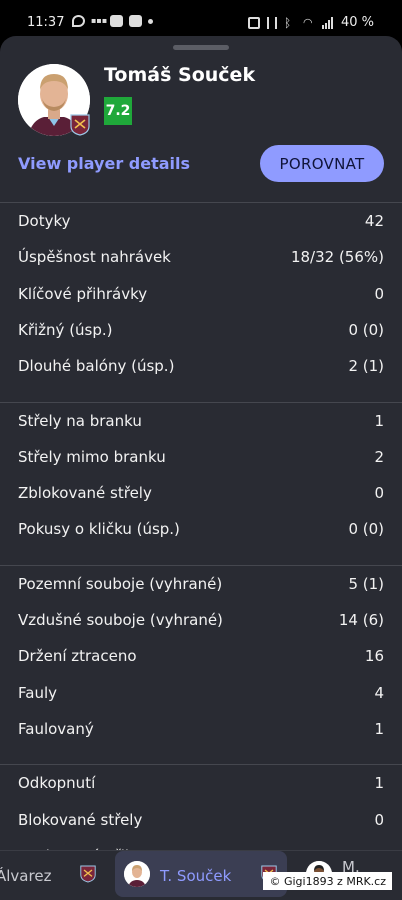 The image size is (402, 900). What do you see at coordinates (94, 257) in the screenshot?
I see `stat-label: Úspěšnost nahrávek` at bounding box center [94, 257].